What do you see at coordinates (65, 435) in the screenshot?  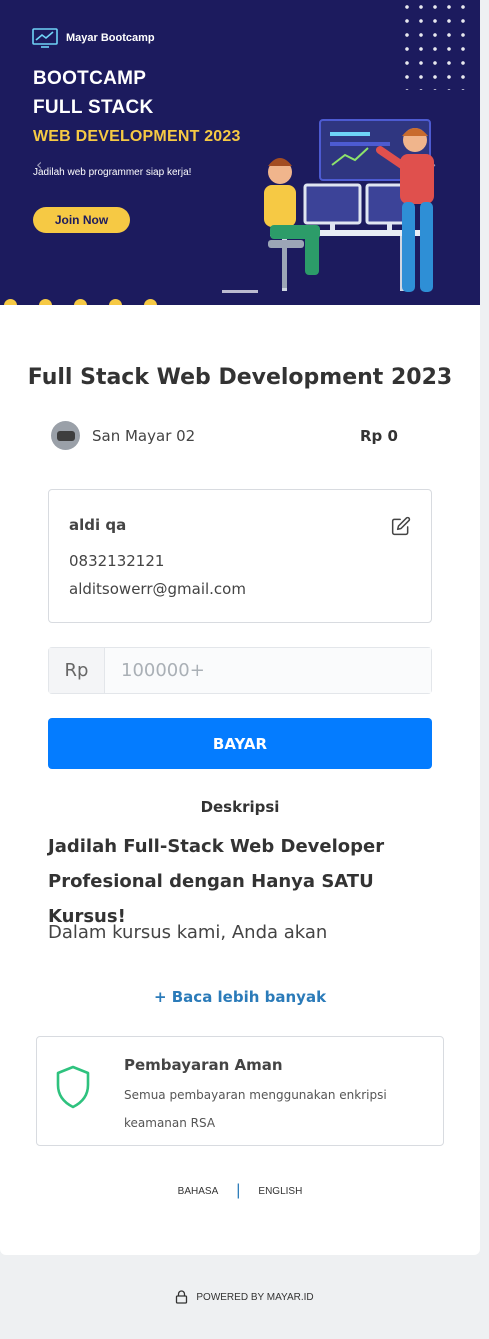 I see `seller-avatar` at bounding box center [65, 435].